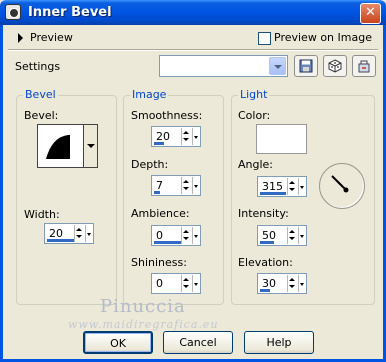 This screenshot has height=362, width=386. I want to click on smoothness-label: Smoothness:, so click(167, 115).